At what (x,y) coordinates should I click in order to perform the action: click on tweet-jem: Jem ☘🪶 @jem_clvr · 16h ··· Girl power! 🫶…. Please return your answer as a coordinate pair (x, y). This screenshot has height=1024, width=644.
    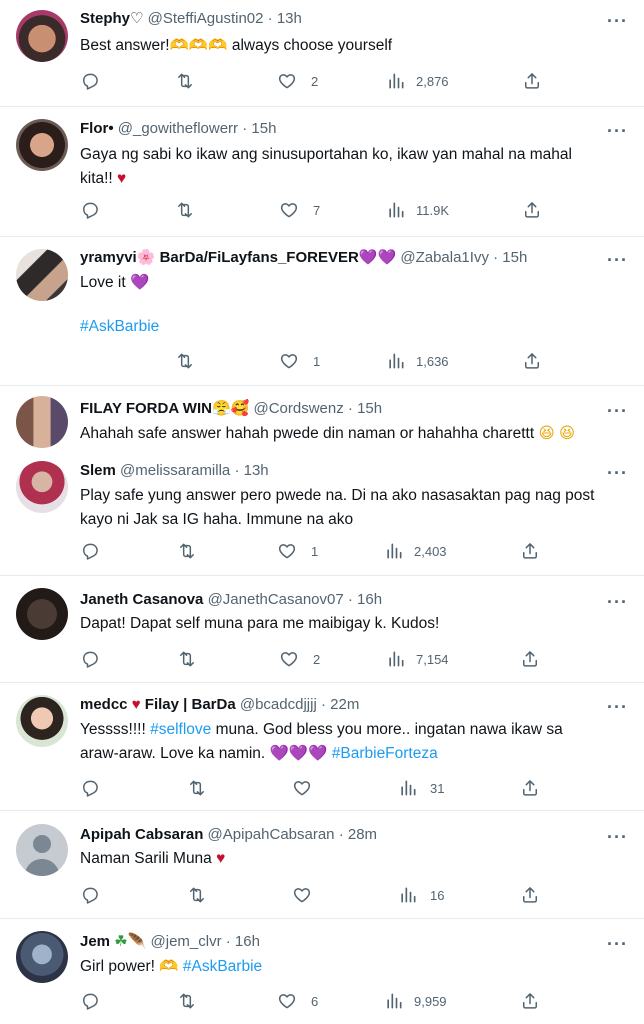
    Looking at the image, I should click on (322, 971).